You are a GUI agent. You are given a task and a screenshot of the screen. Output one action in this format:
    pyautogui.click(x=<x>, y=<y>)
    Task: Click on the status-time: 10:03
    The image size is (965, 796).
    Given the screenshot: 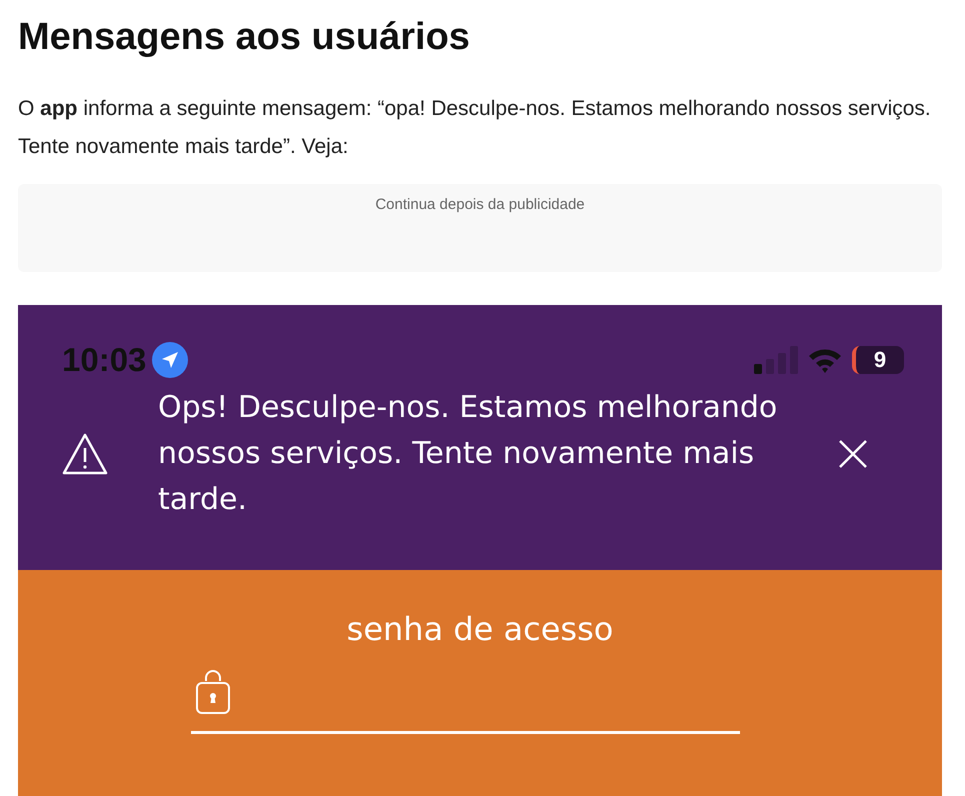 What is the action you would take?
    pyautogui.click(x=104, y=360)
    